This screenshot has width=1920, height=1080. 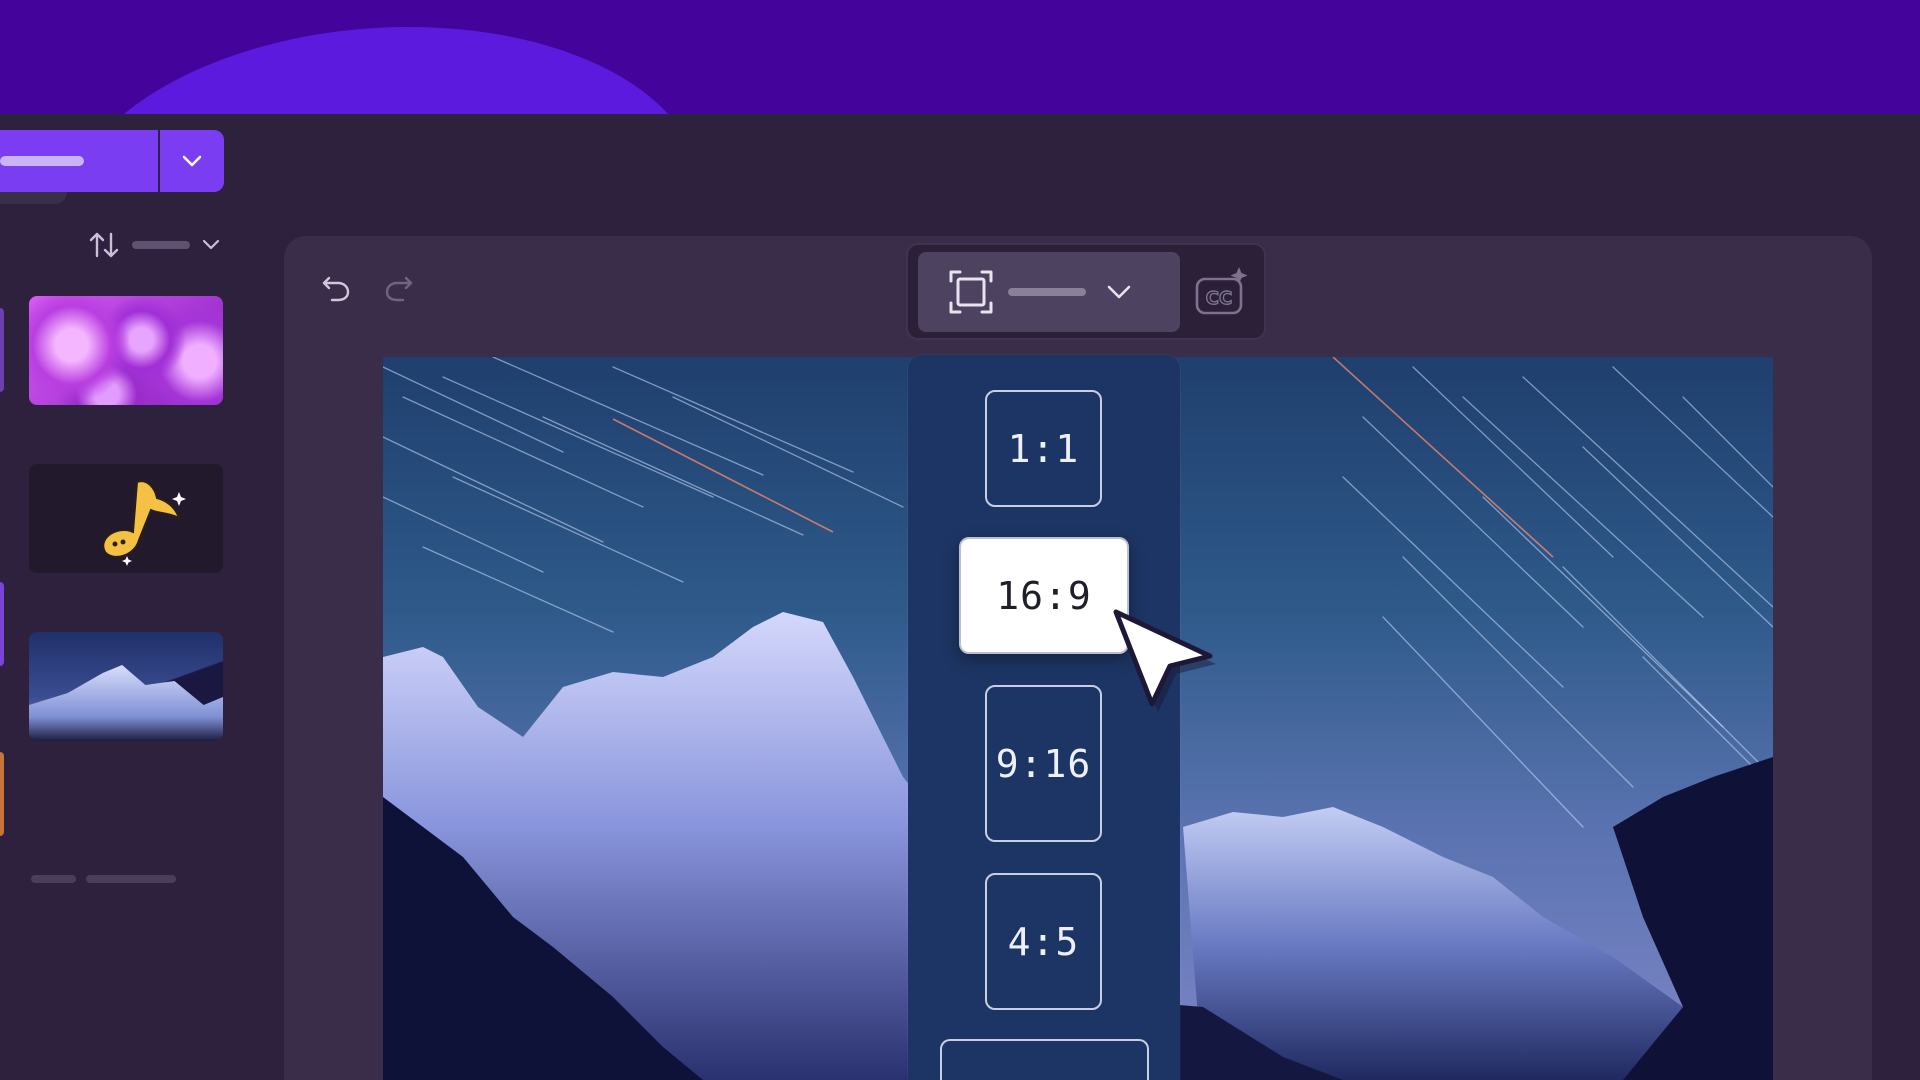 I want to click on aspect-option-16-9: 16:9, so click(x=1044, y=595).